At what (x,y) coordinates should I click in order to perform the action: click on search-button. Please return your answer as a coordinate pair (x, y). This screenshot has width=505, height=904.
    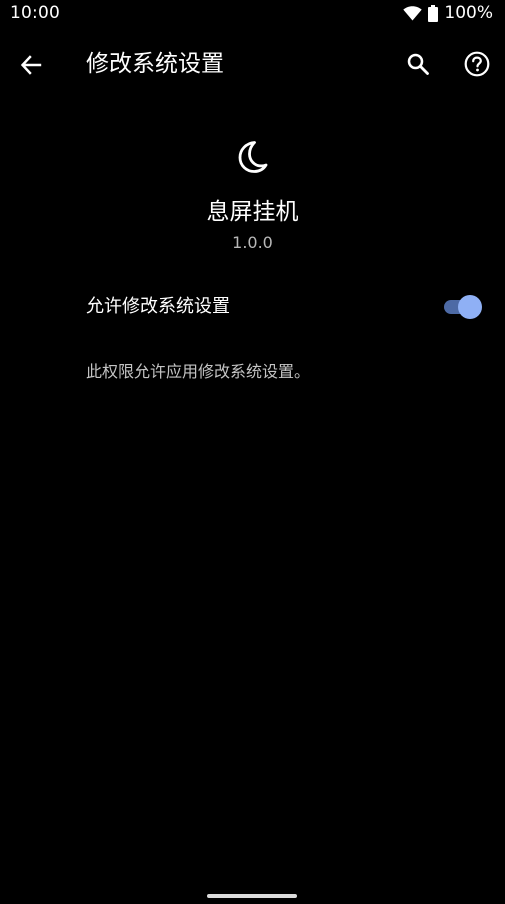
    Looking at the image, I should click on (418, 64).